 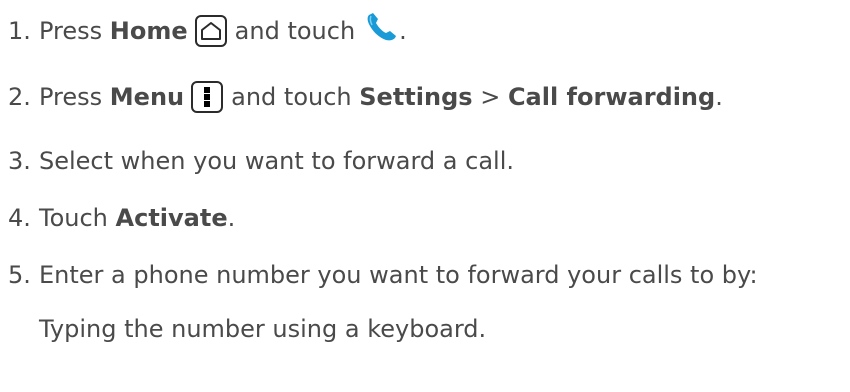 I want to click on home-key-icon, so click(x=210, y=30).